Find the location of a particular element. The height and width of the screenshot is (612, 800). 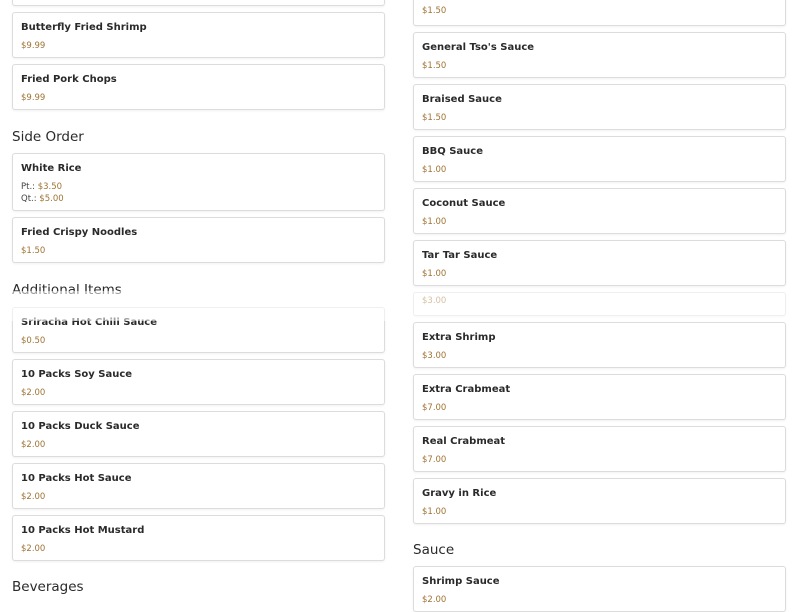

item-name: Coconut Sauce is located at coordinates (464, 203).